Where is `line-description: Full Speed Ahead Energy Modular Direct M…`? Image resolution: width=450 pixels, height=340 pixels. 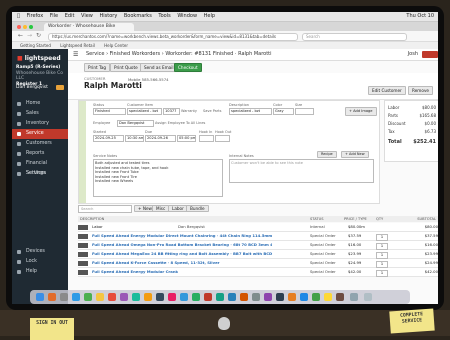 line-description: Full Speed Ahead Energy Modular Direct M… is located at coordinates (182, 236).